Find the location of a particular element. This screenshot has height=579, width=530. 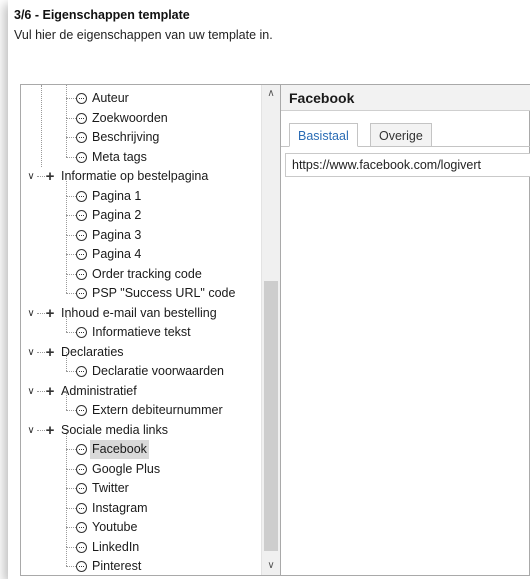

tree-leaf: Extern debiteurnummer is located at coordinates (141, 405).